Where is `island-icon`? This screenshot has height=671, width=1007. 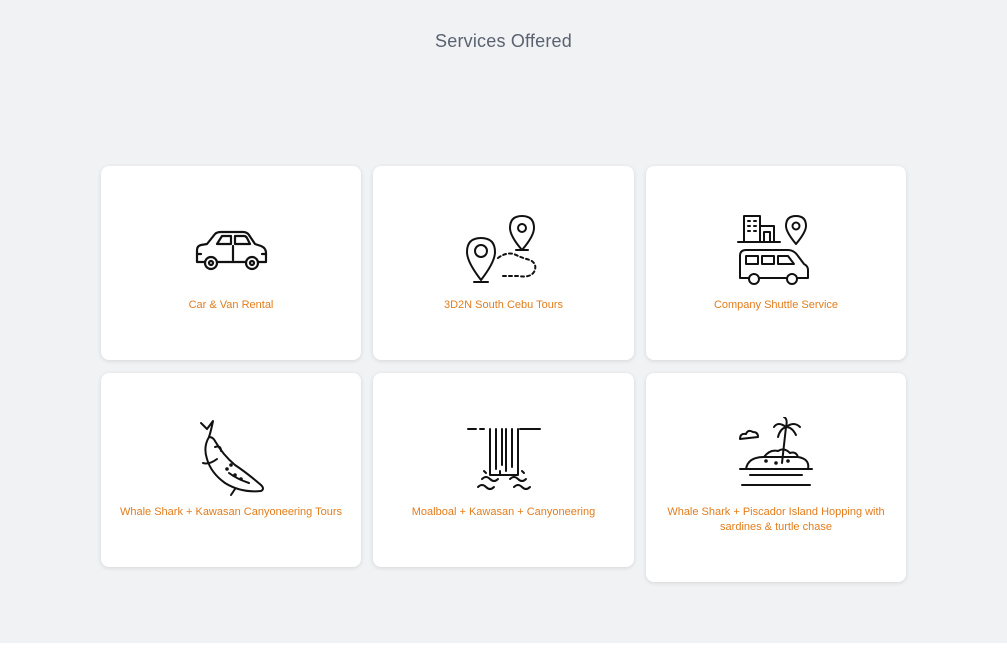
island-icon is located at coordinates (776, 457).